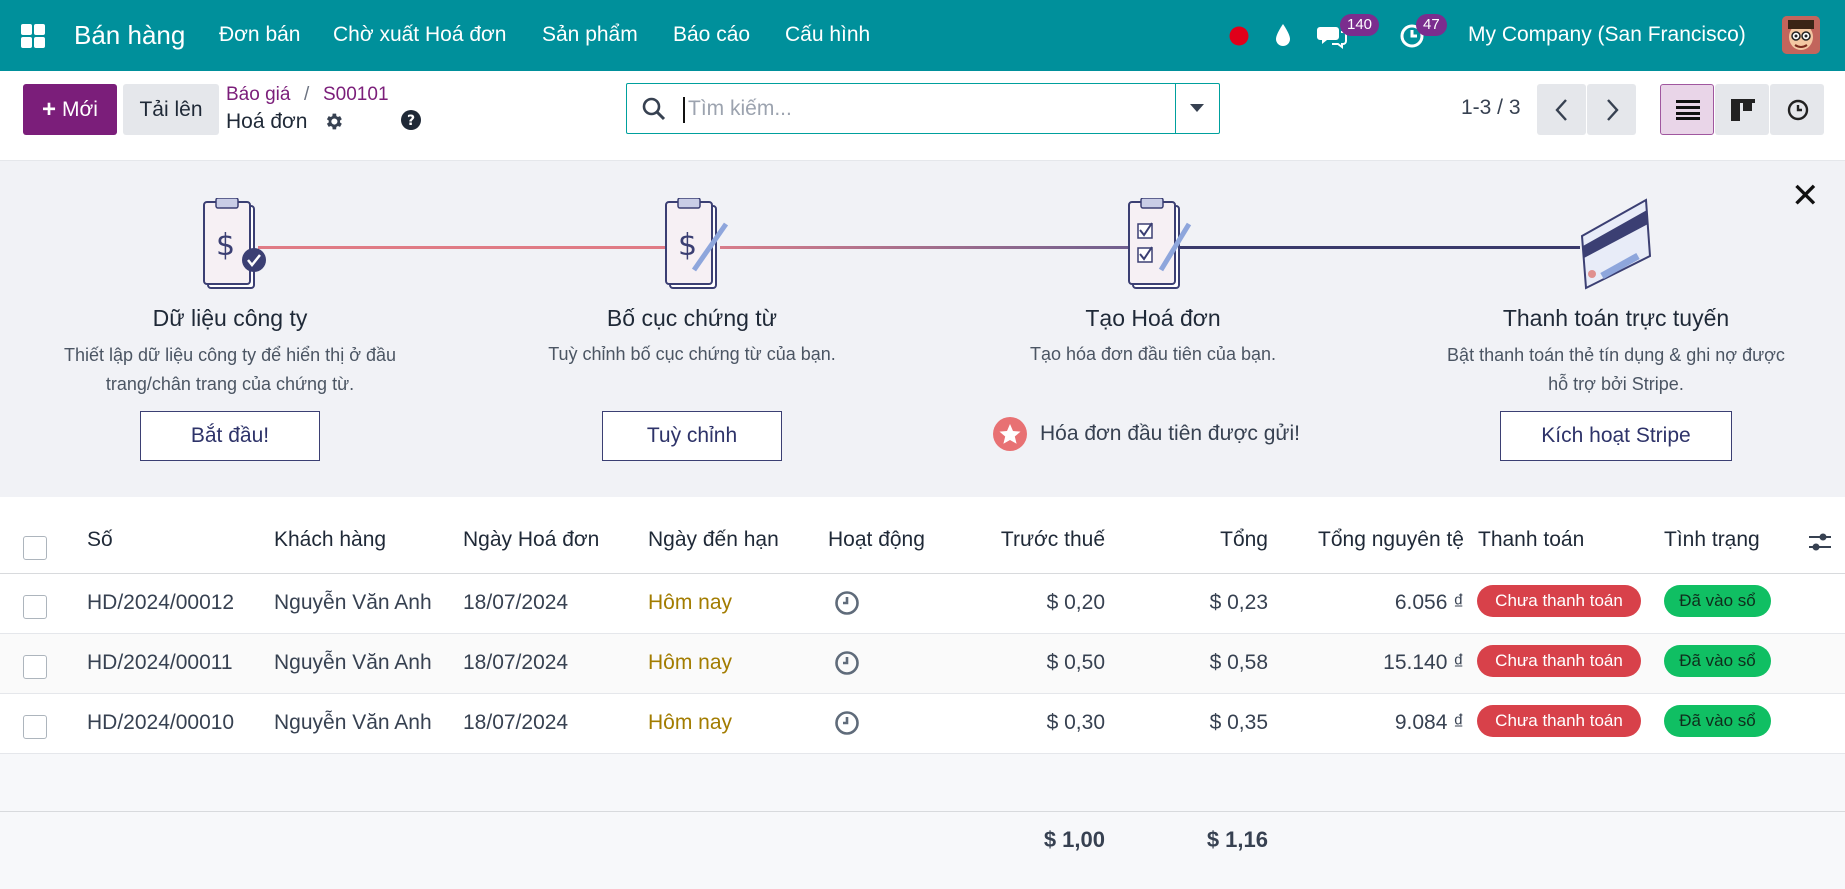 The width and height of the screenshot is (1845, 889). I want to click on close-icon: ✕, so click(1805, 196).